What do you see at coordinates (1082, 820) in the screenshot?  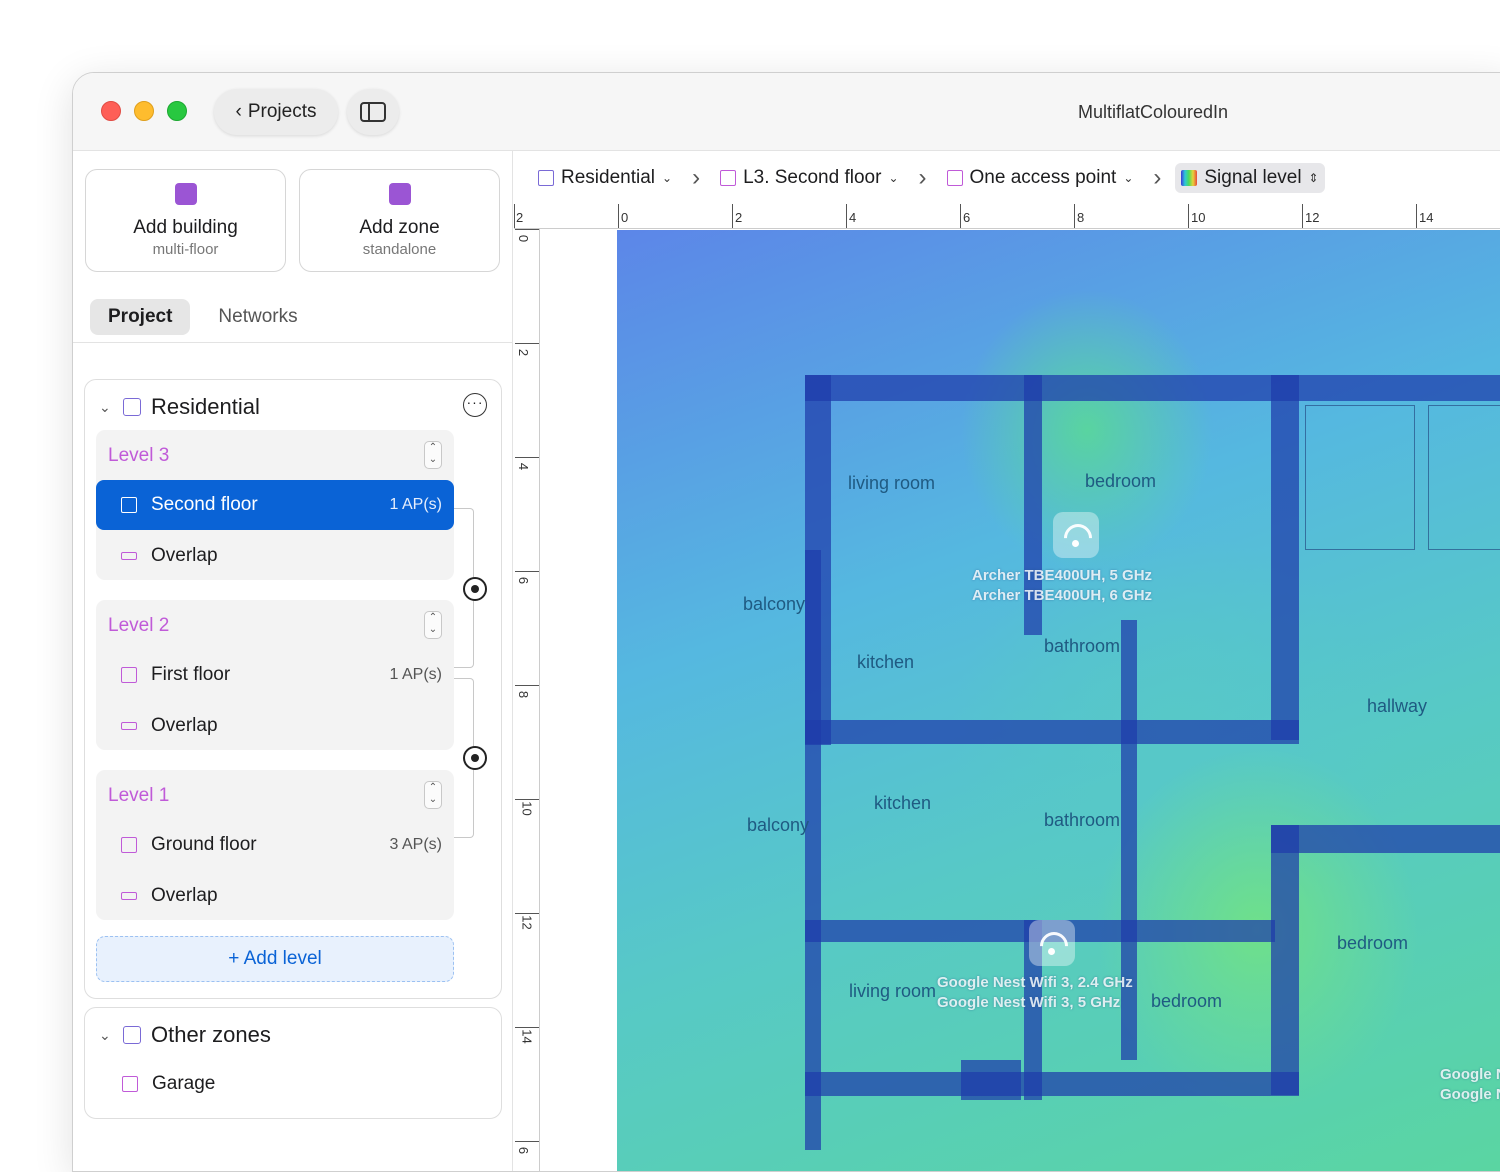 I see `room-label: bathroom` at bounding box center [1082, 820].